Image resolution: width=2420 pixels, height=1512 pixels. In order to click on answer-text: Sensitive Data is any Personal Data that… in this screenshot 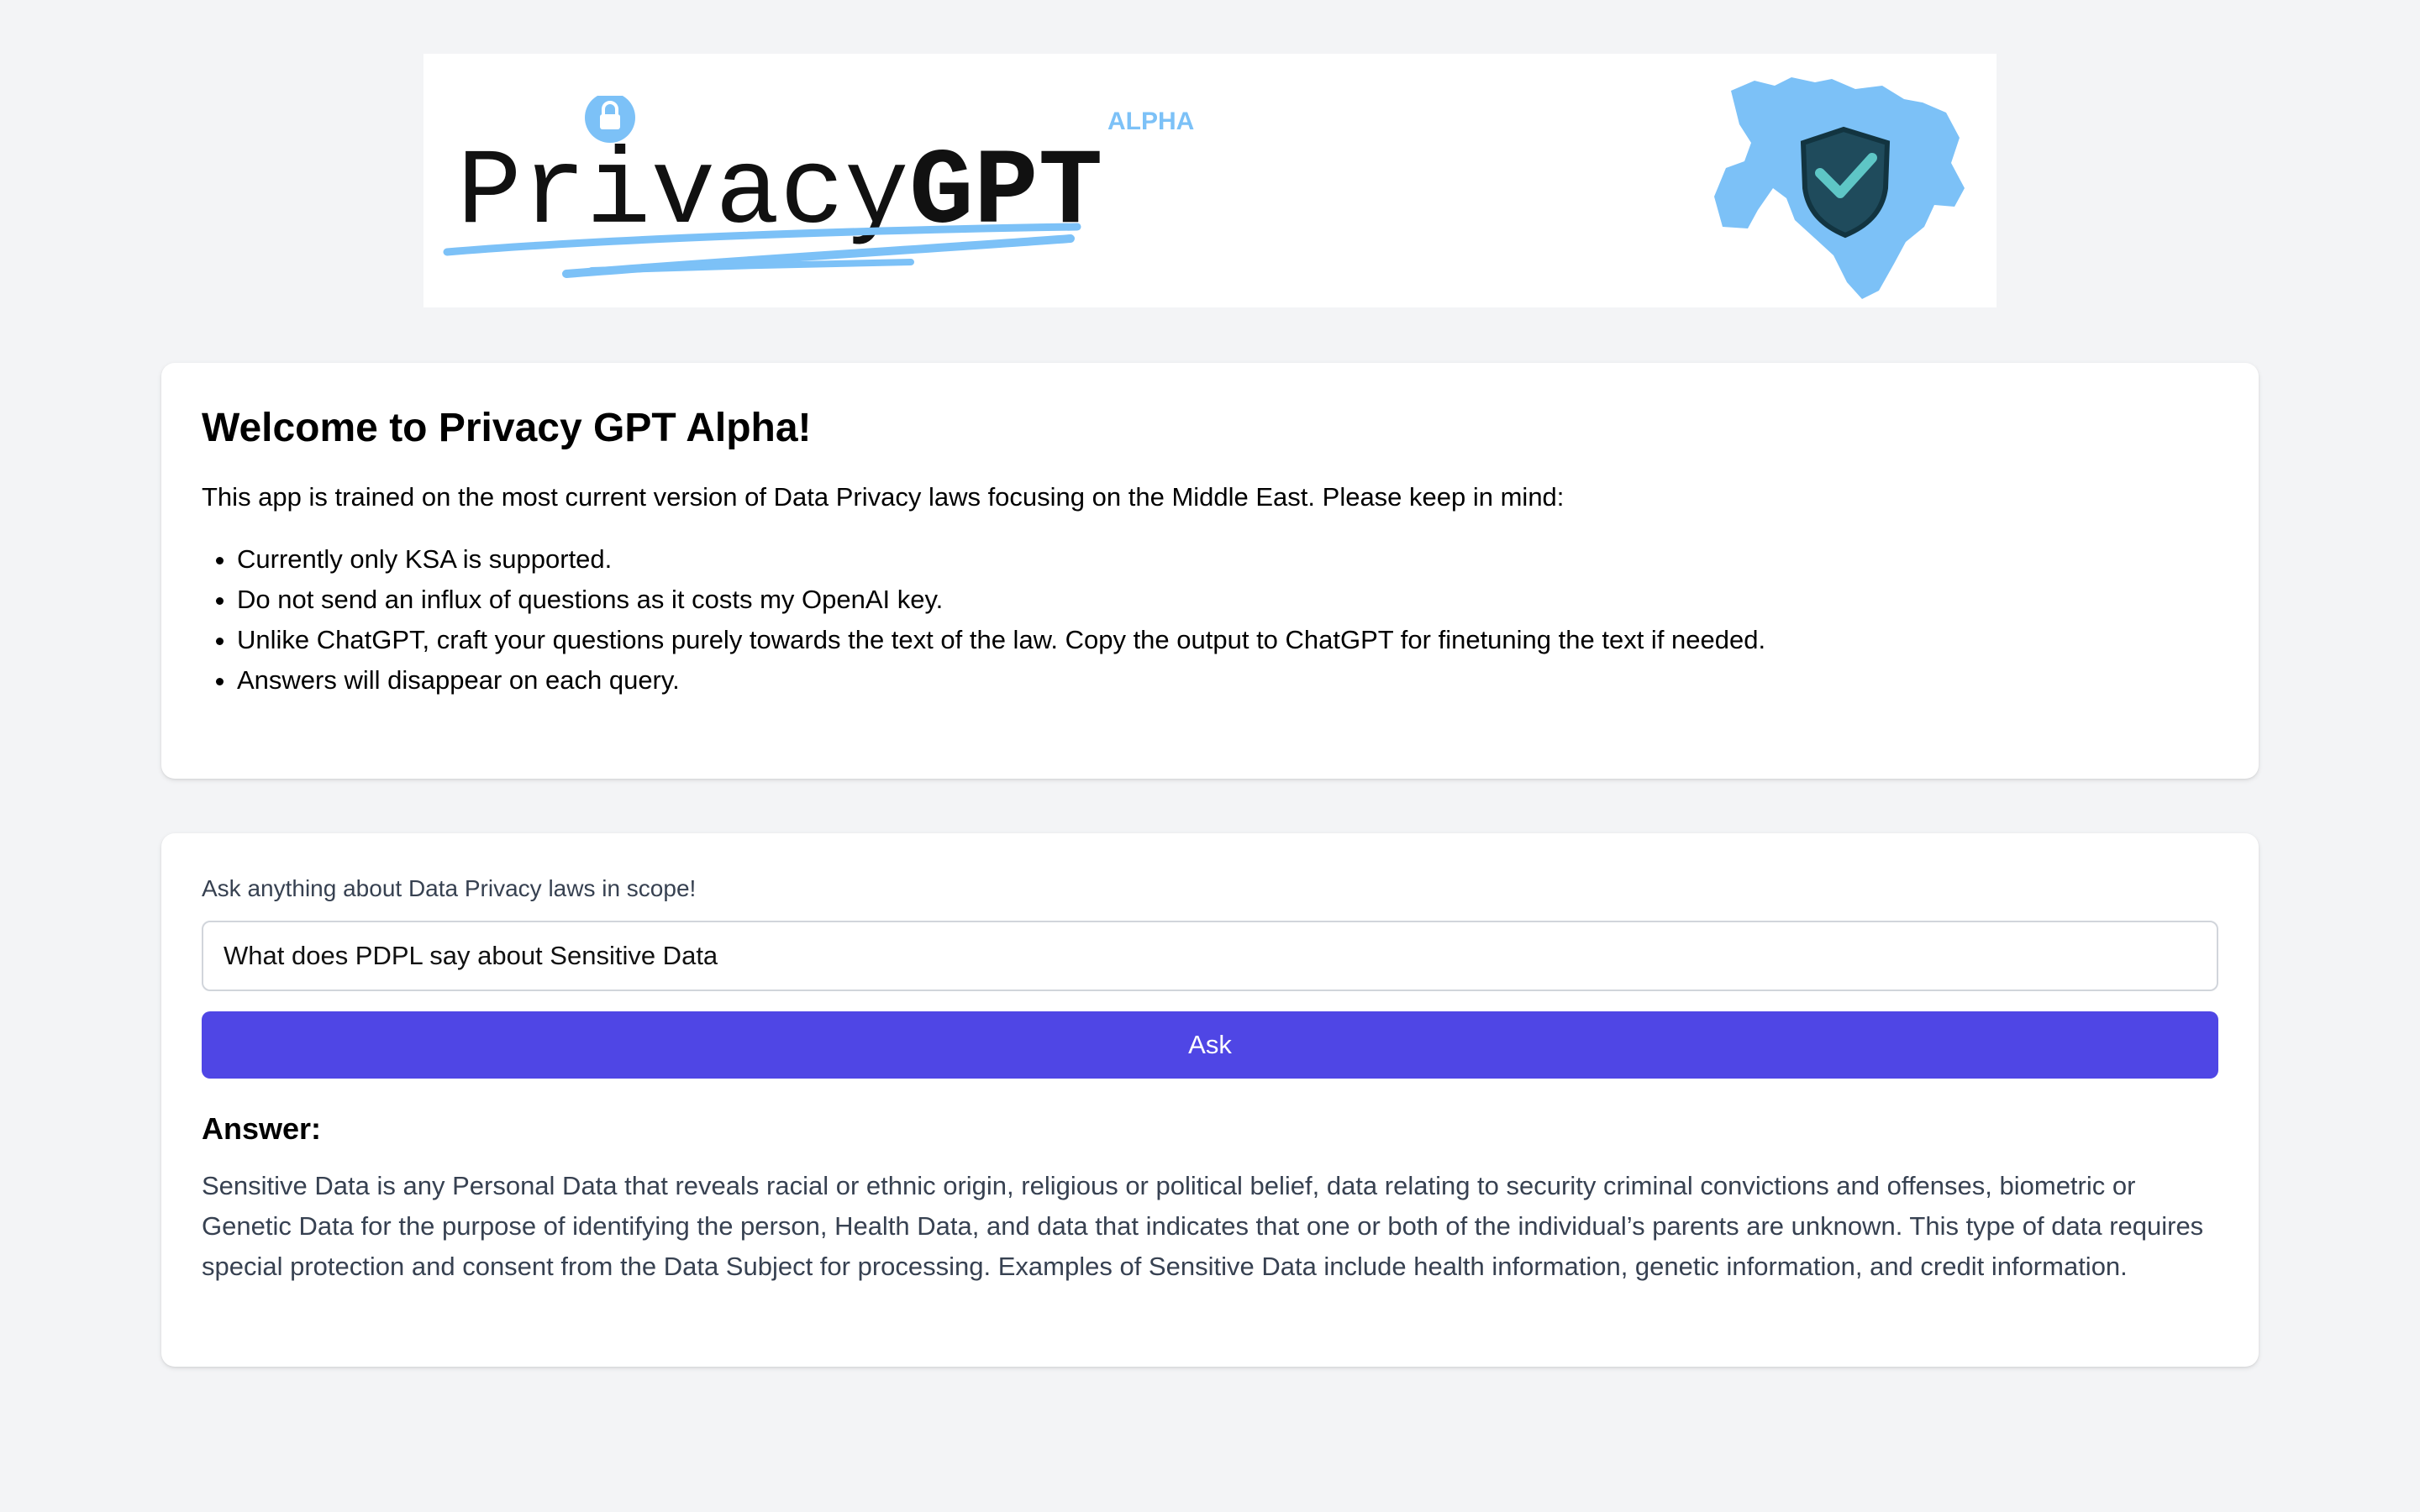, I will do `click(1203, 1226)`.